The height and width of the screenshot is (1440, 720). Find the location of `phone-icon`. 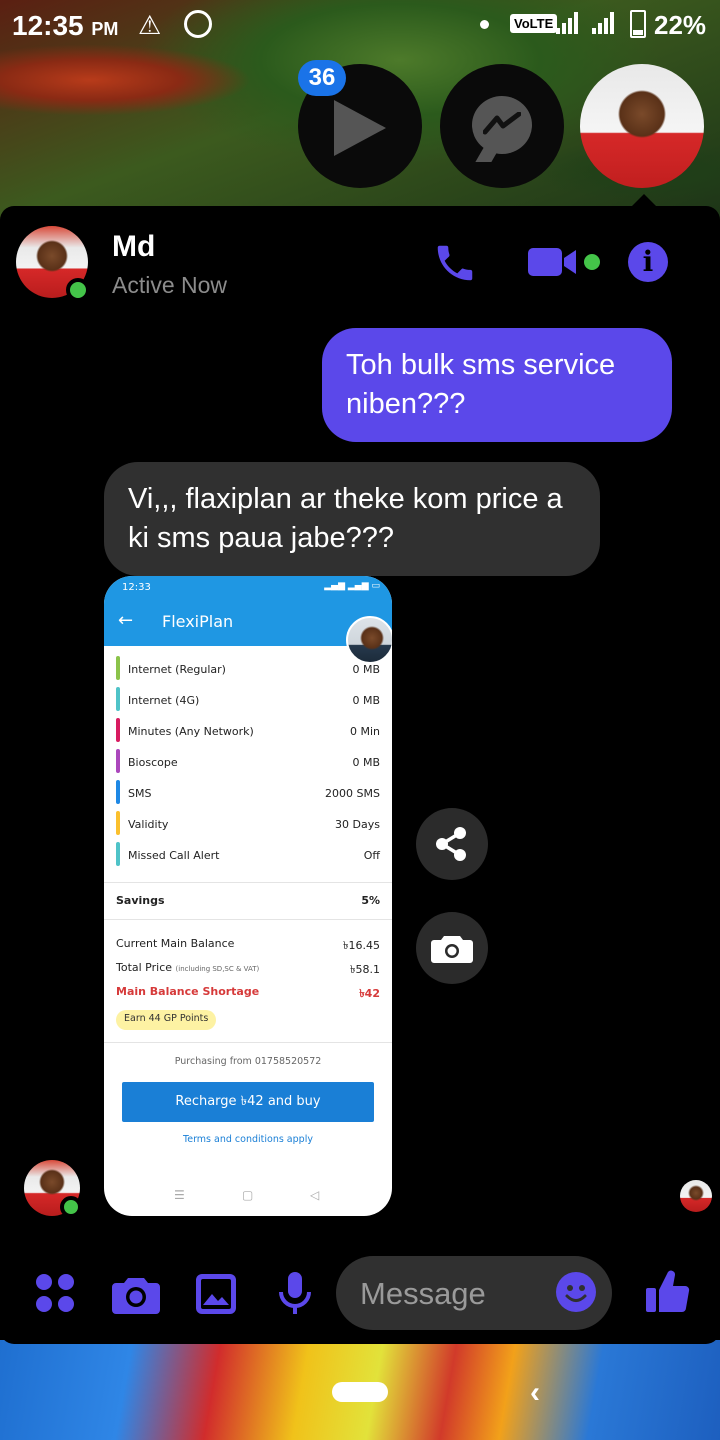

phone-icon is located at coordinates (455, 263).